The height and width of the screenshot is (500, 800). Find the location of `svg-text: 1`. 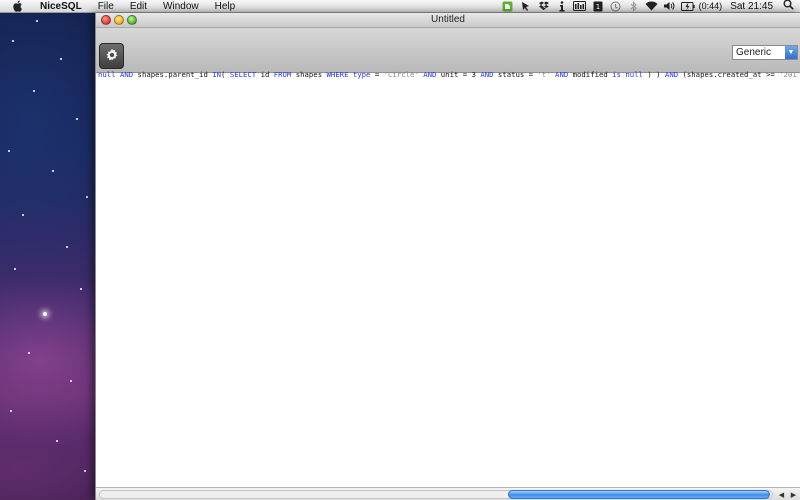

svg-text: 1 is located at coordinates (597, 7).